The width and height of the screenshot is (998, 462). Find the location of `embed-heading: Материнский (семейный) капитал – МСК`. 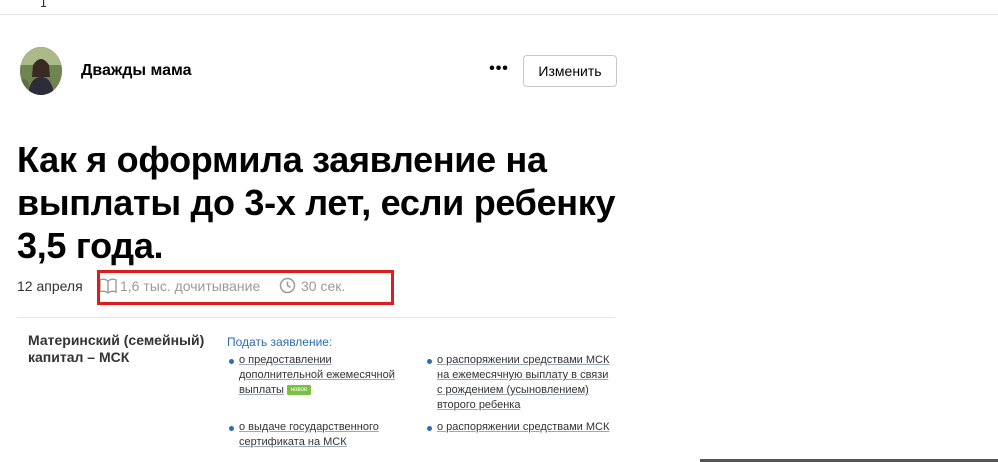

embed-heading: Материнский (семейный) капитал – МСК is located at coordinates (116, 348).